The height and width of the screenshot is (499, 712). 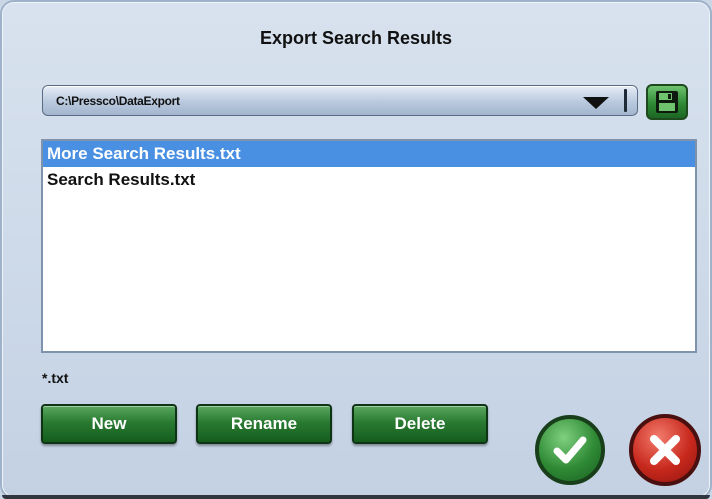 What do you see at coordinates (625, 100) in the screenshot?
I see `dropdown-divider` at bounding box center [625, 100].